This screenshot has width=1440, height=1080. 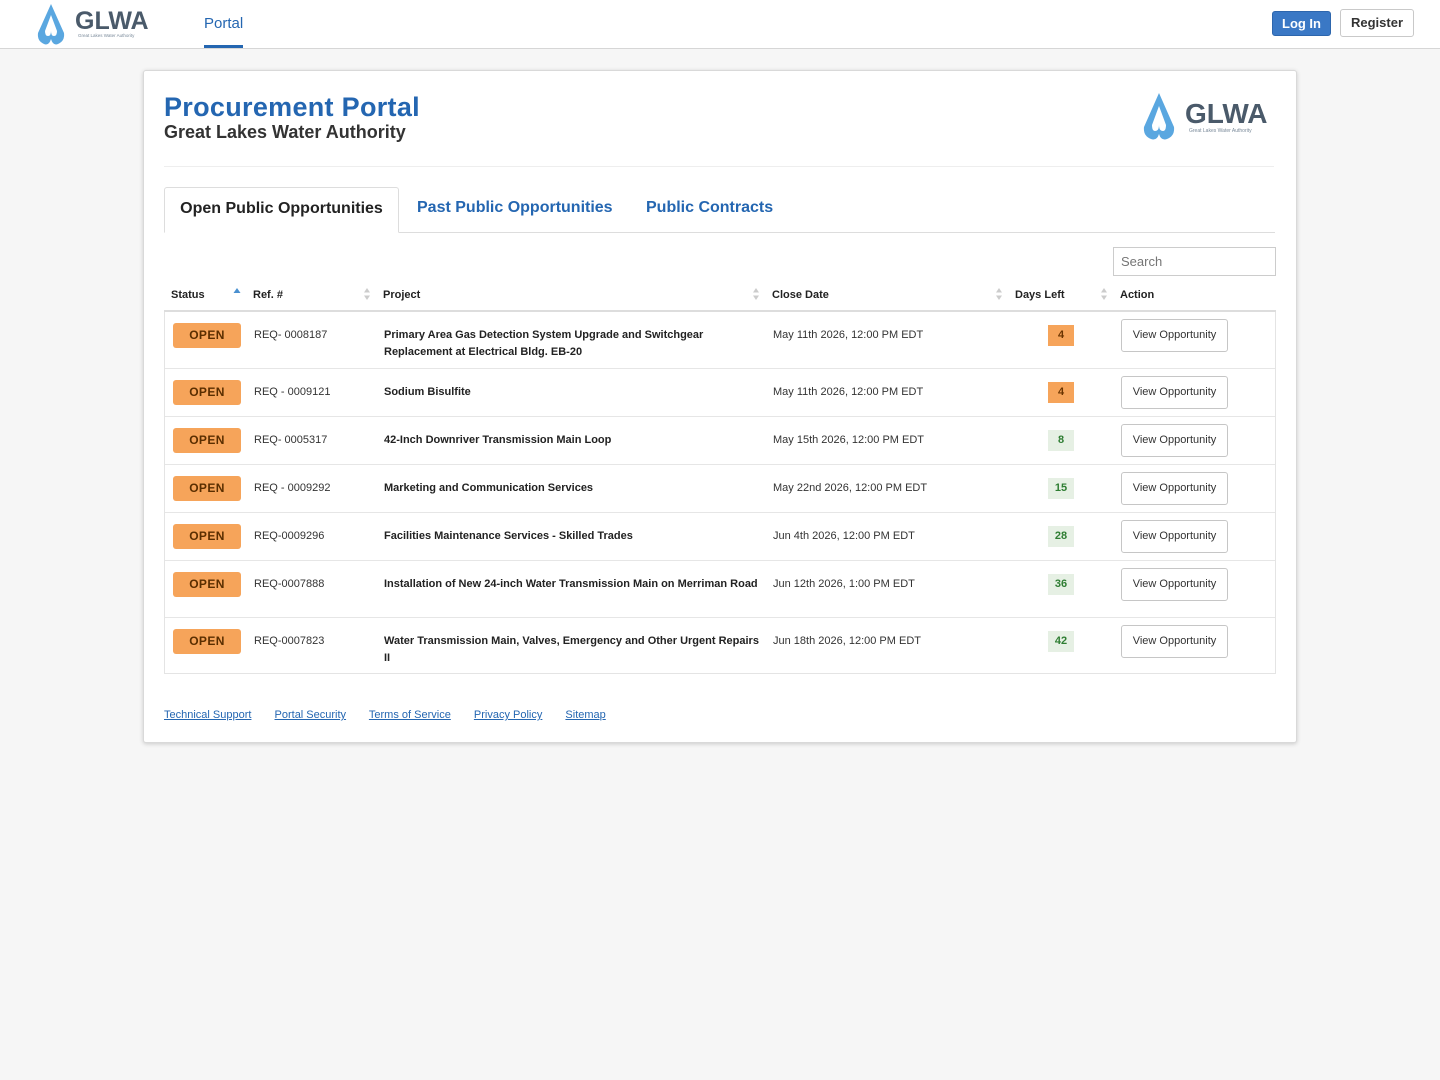 What do you see at coordinates (292, 392) in the screenshot?
I see `ref-number: REQ - 0009121` at bounding box center [292, 392].